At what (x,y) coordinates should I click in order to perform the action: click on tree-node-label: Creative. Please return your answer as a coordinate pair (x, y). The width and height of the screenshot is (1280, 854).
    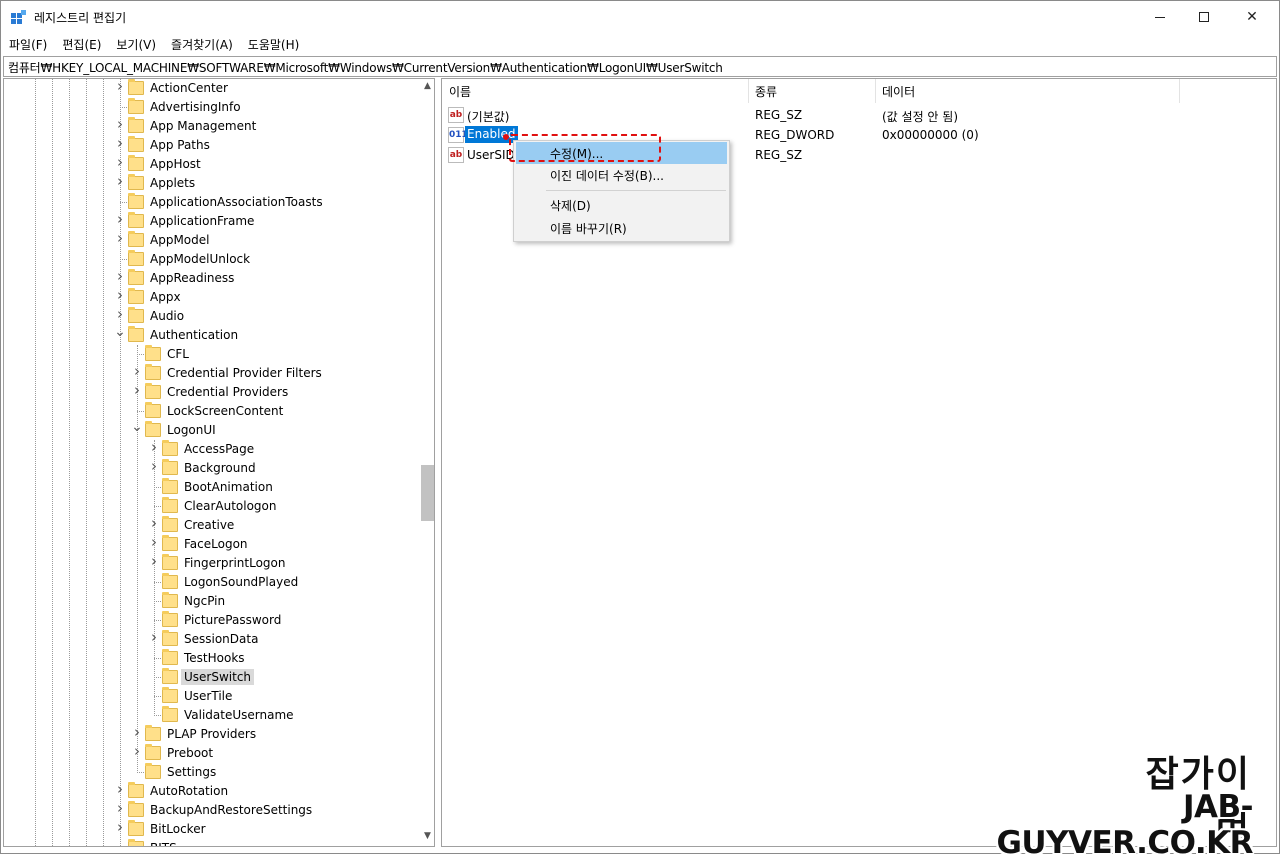
    Looking at the image, I should click on (209, 525).